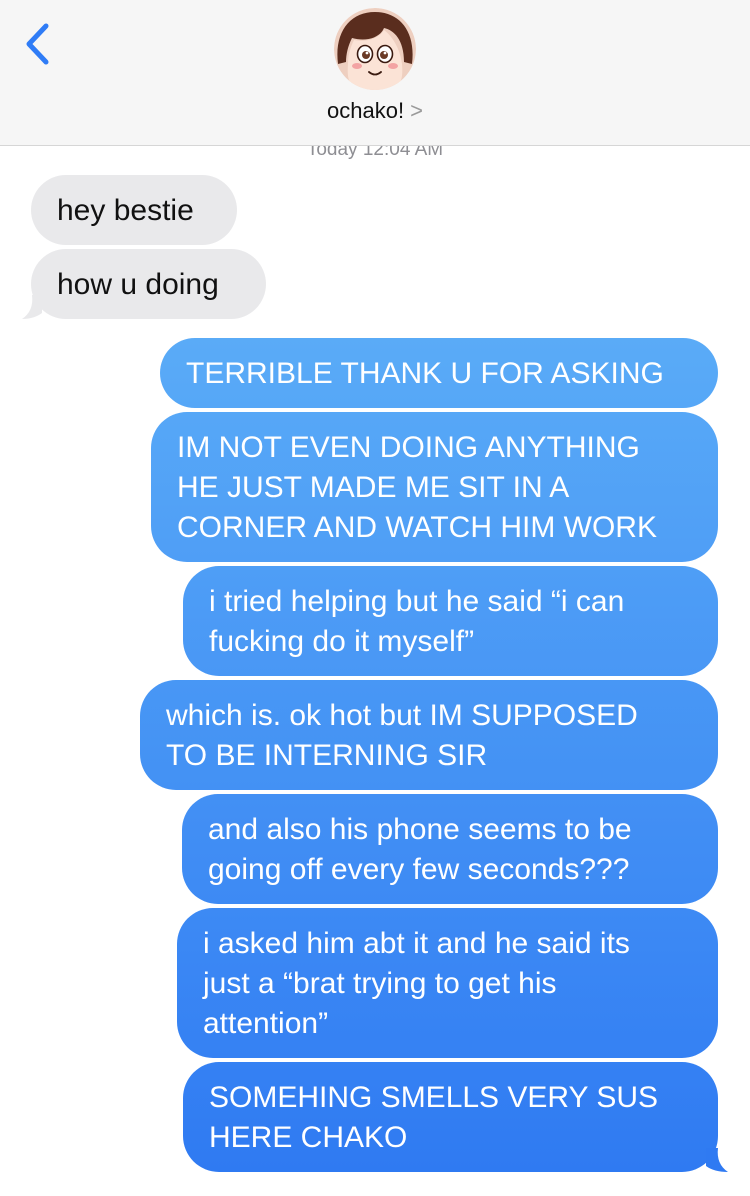 This screenshot has width=750, height=1196. What do you see at coordinates (366, 110) in the screenshot?
I see `contact-name: ochako!` at bounding box center [366, 110].